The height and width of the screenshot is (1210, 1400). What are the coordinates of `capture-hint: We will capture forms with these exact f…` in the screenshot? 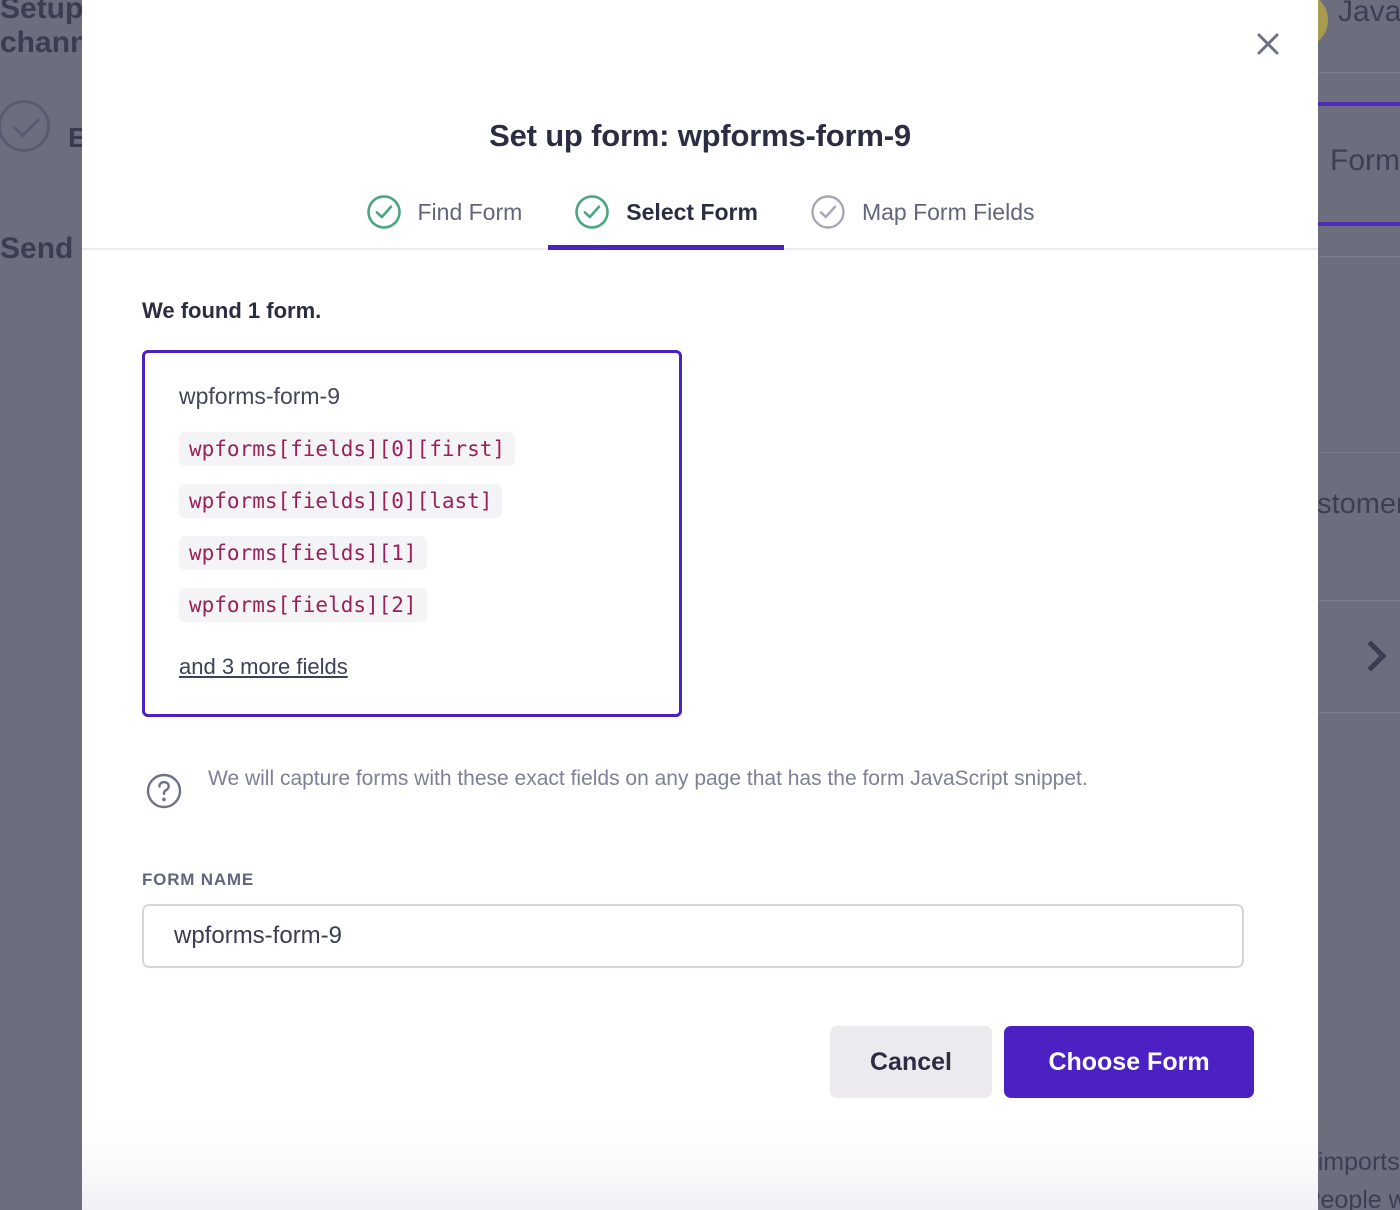 It's located at (672, 790).